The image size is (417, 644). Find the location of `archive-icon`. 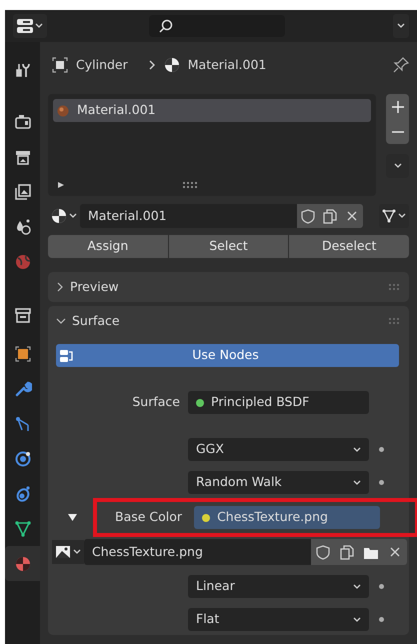

archive-icon is located at coordinates (23, 315).